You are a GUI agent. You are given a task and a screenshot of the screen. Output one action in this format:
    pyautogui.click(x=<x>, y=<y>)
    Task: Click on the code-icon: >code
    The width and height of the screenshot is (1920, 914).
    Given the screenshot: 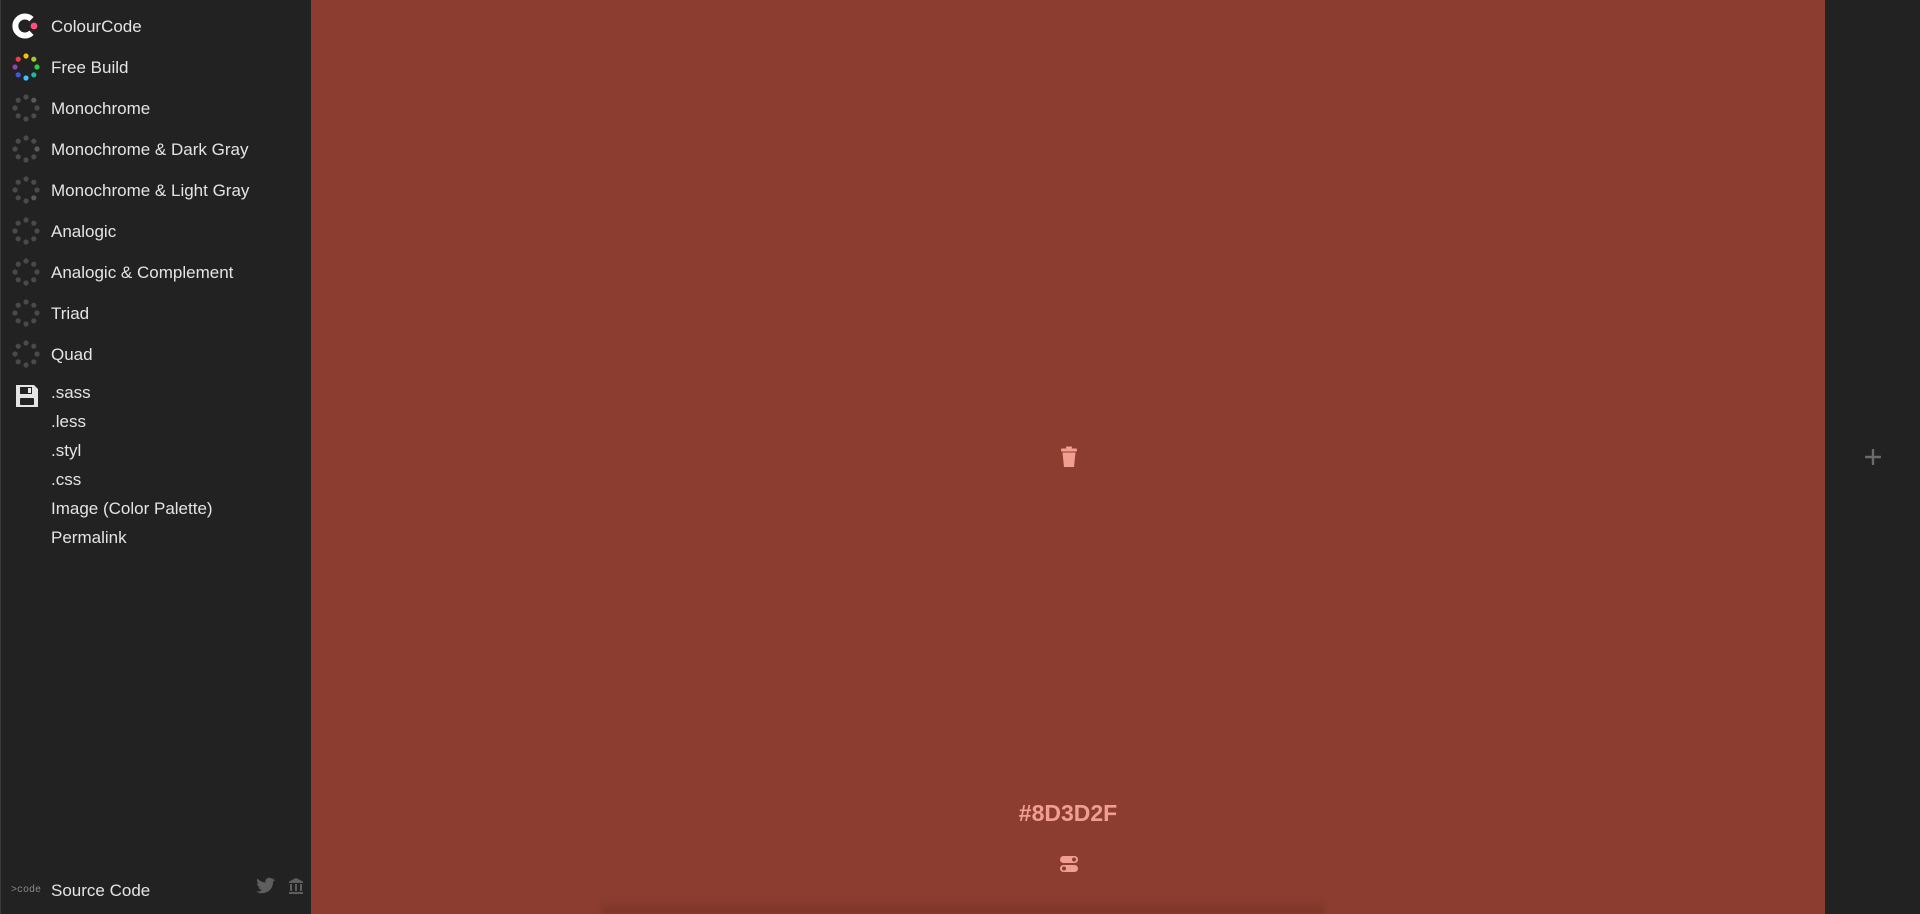 What is the action you would take?
    pyautogui.click(x=26, y=890)
    